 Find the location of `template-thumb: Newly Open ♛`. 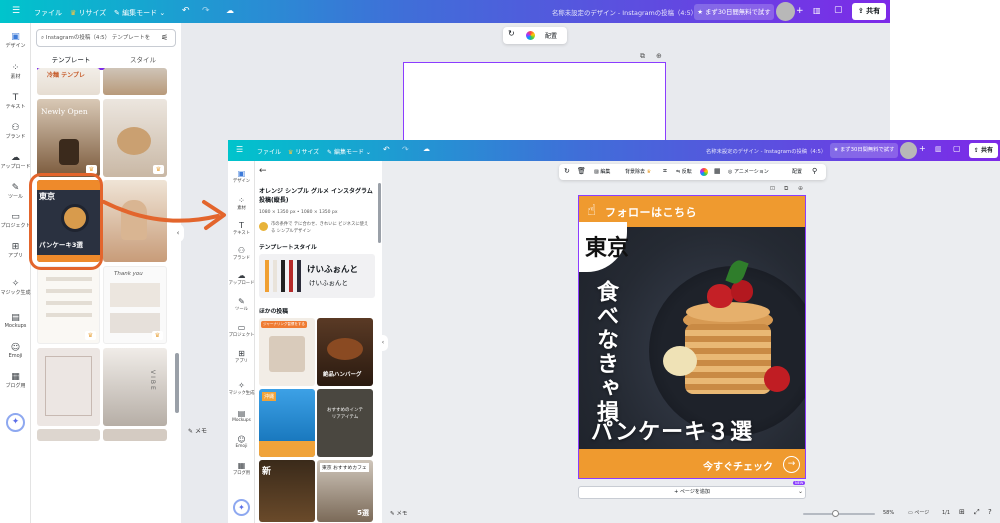

template-thumb: Newly Open ♛ is located at coordinates (68, 138).